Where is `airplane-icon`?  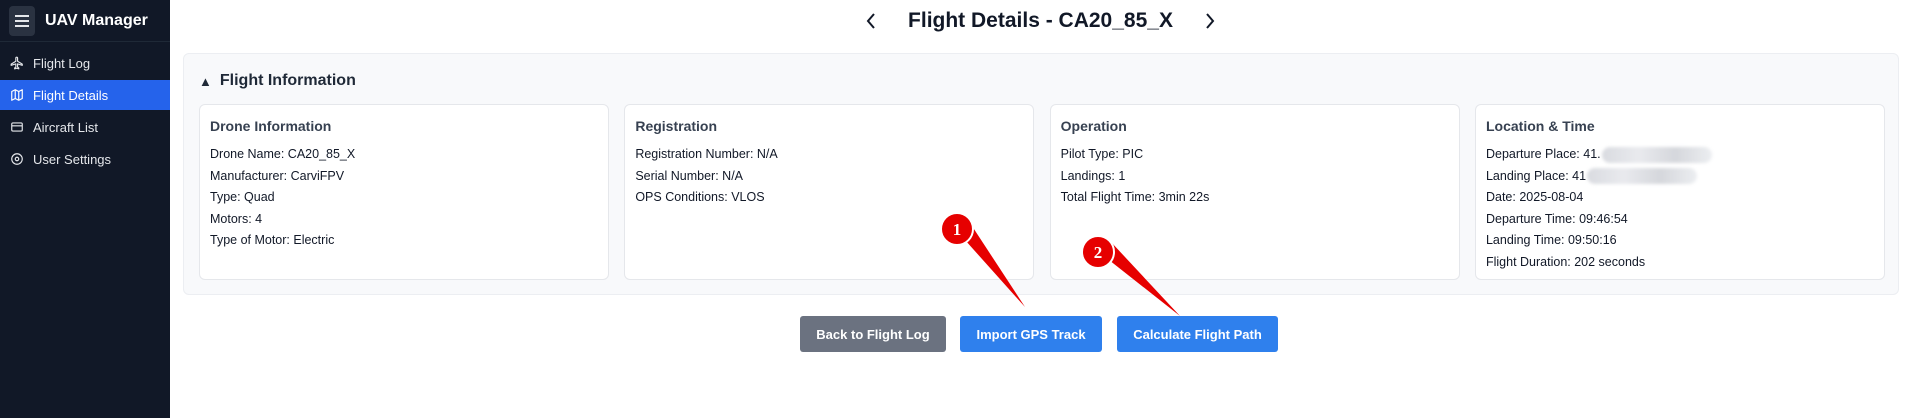 airplane-icon is located at coordinates (17, 63).